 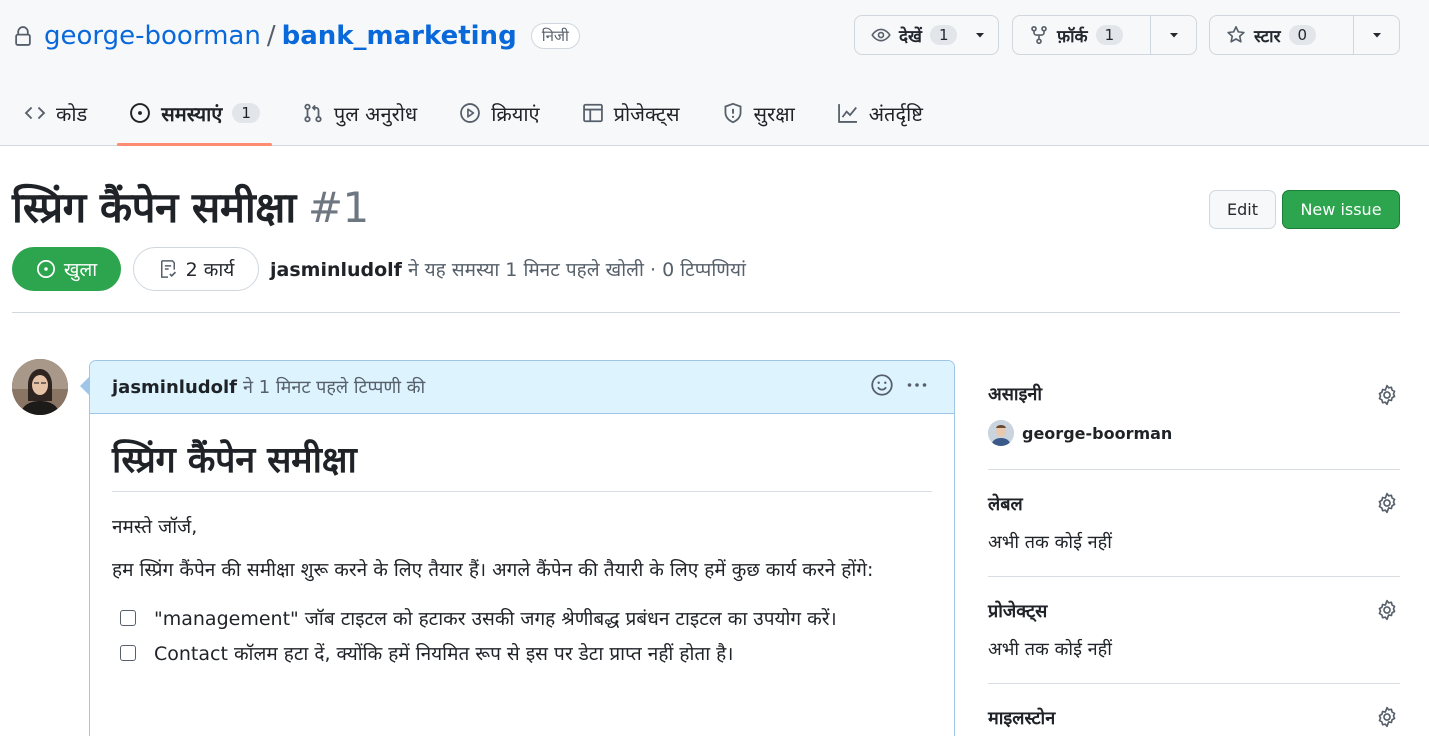 I want to click on tasks-label: 2 कार्य, so click(x=210, y=270).